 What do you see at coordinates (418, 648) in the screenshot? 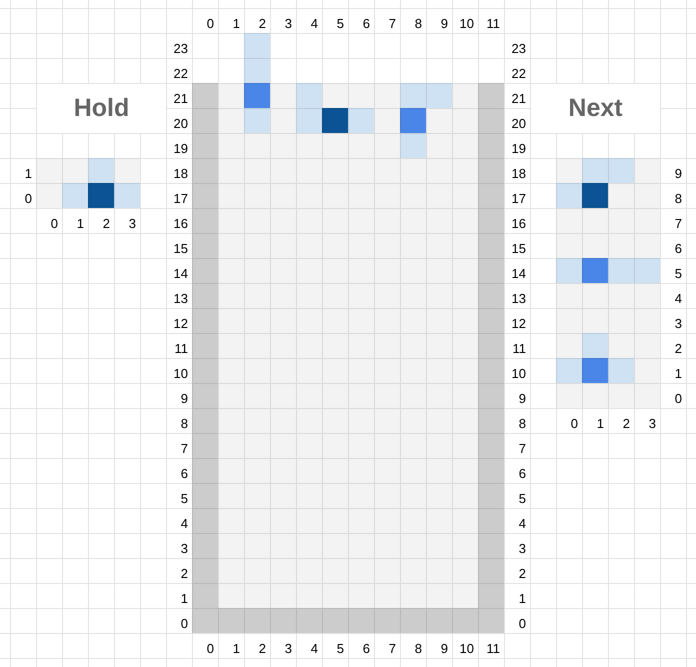
I see `column-number: 8` at bounding box center [418, 648].